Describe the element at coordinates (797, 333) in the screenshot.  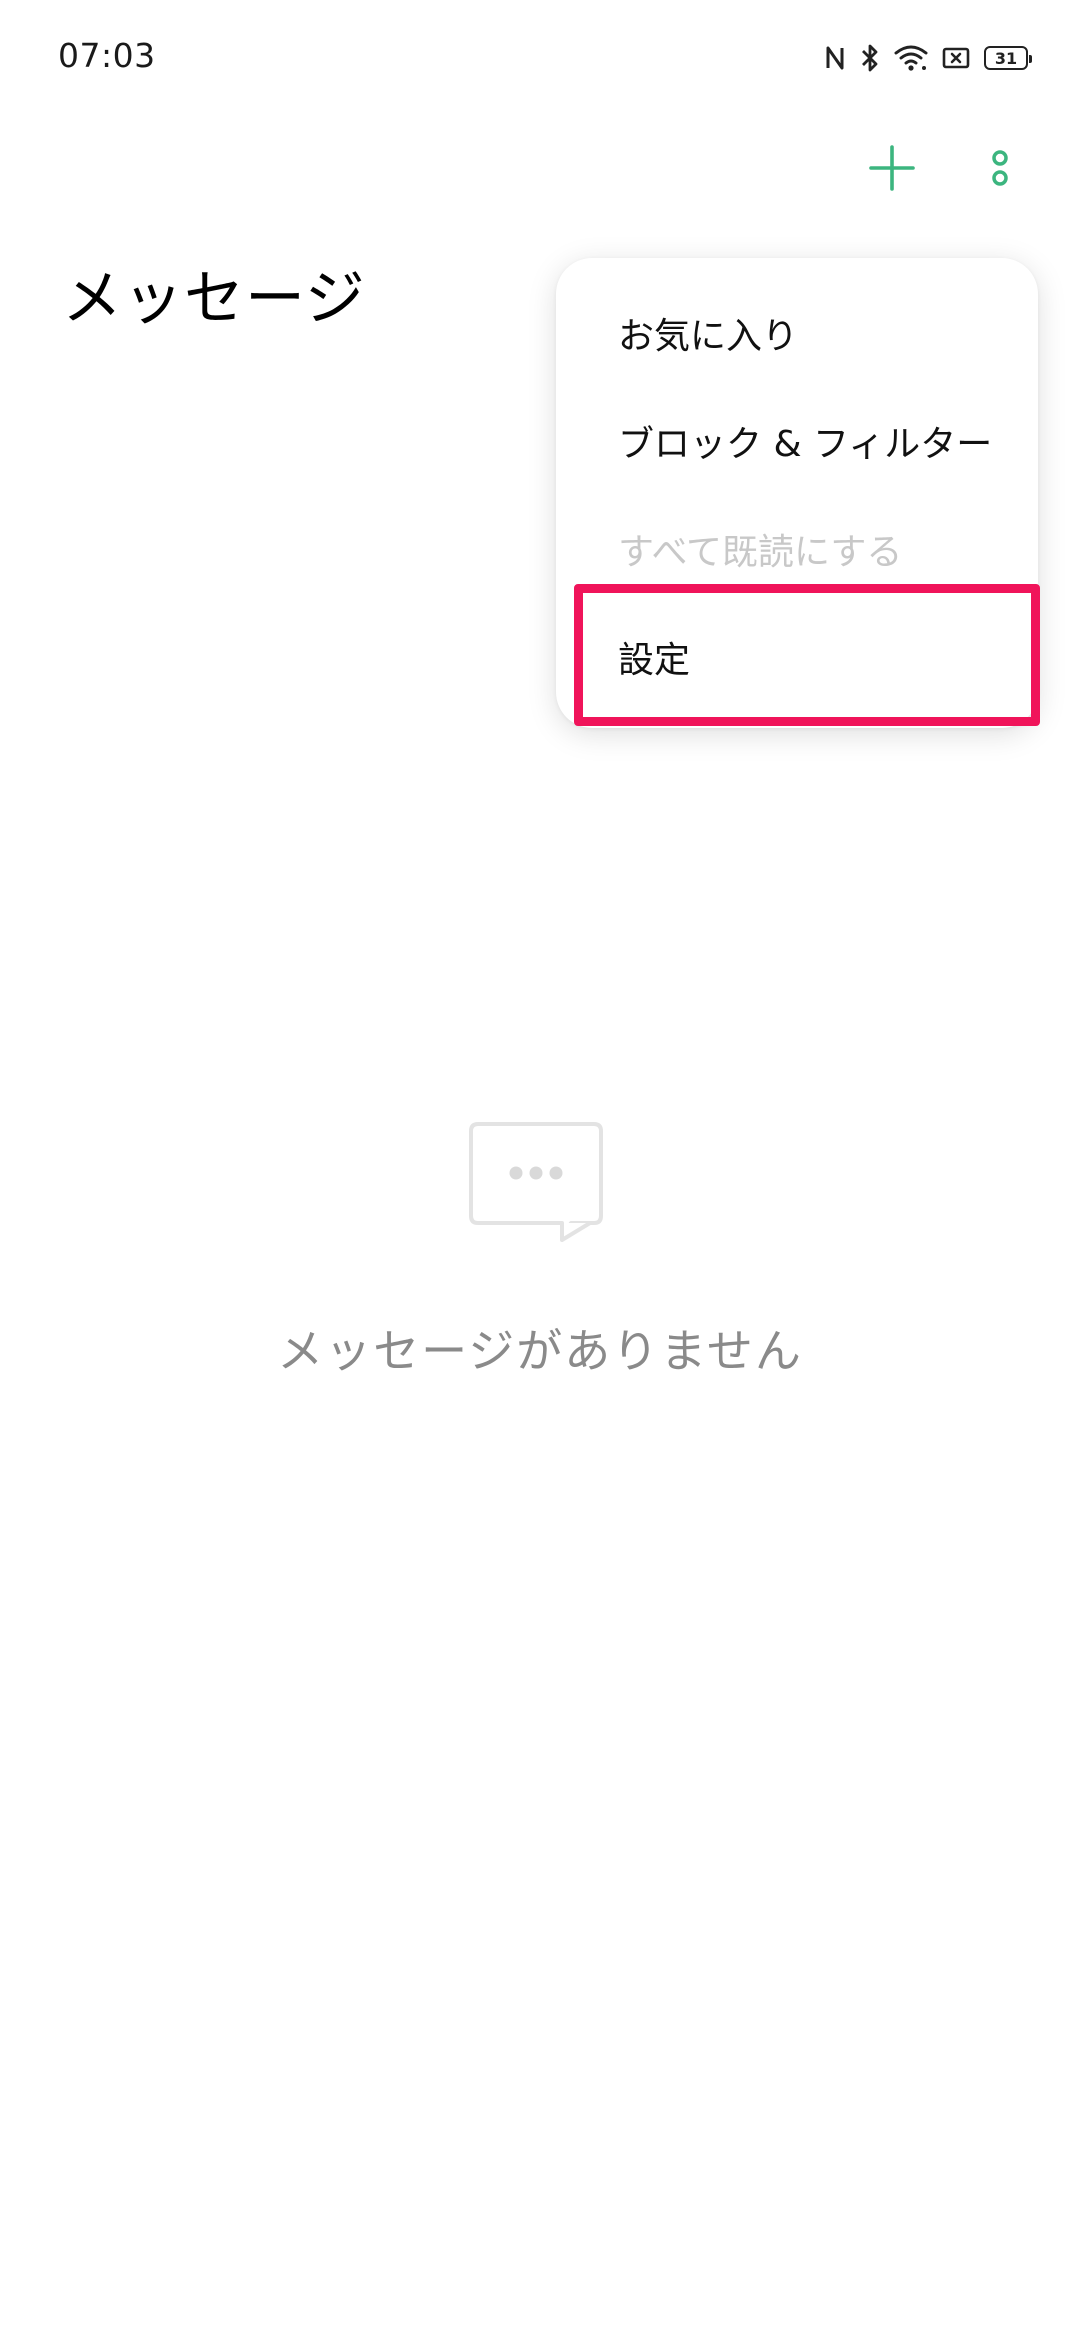
I see `menu-item-favorites: お気に入り` at that location.